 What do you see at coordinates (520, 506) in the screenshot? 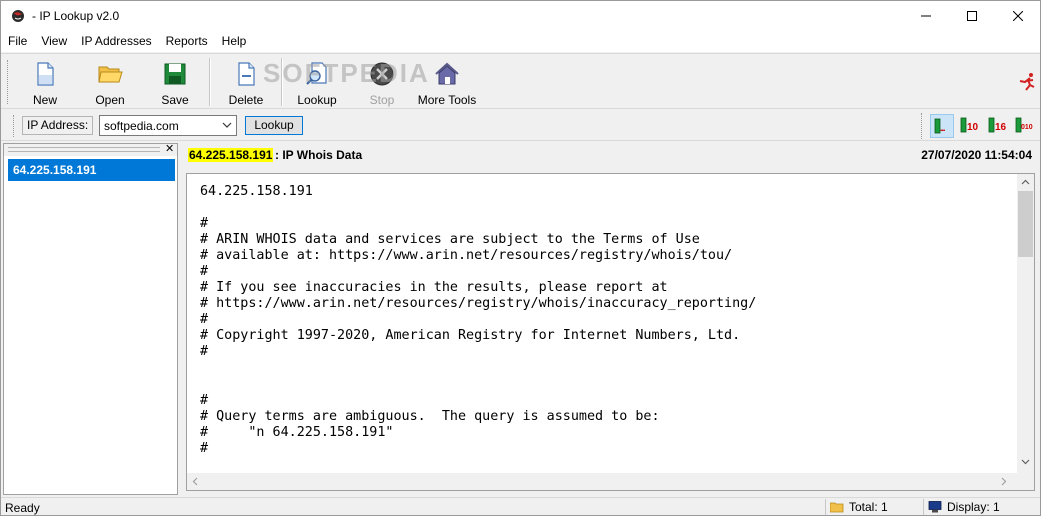
I see `status-bar: Ready Total: 1 Display: 1` at bounding box center [520, 506].